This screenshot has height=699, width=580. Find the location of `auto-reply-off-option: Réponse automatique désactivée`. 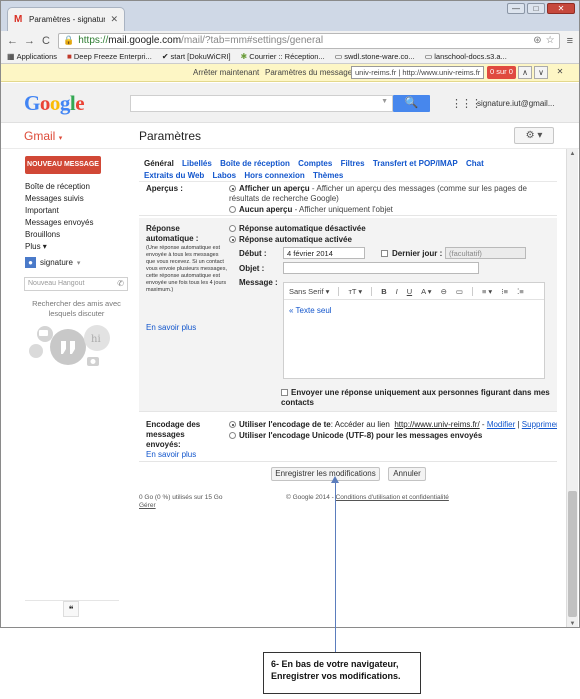

auto-reply-off-option: Réponse automatique désactivée is located at coordinates (297, 229).